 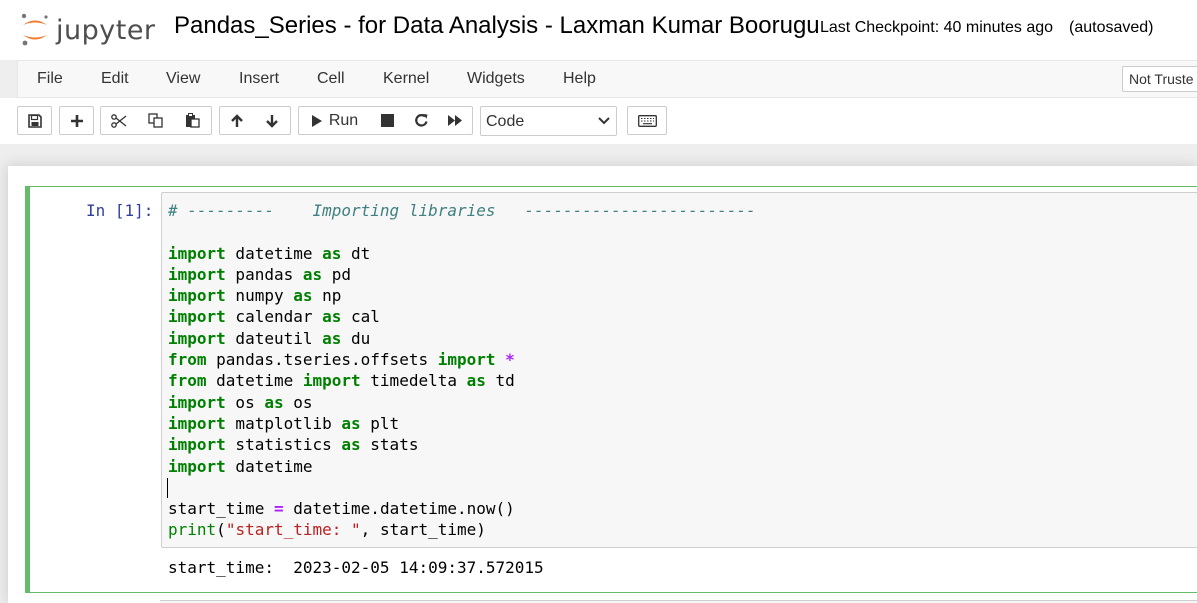 I want to click on menu-edit: Edit, so click(x=115, y=79).